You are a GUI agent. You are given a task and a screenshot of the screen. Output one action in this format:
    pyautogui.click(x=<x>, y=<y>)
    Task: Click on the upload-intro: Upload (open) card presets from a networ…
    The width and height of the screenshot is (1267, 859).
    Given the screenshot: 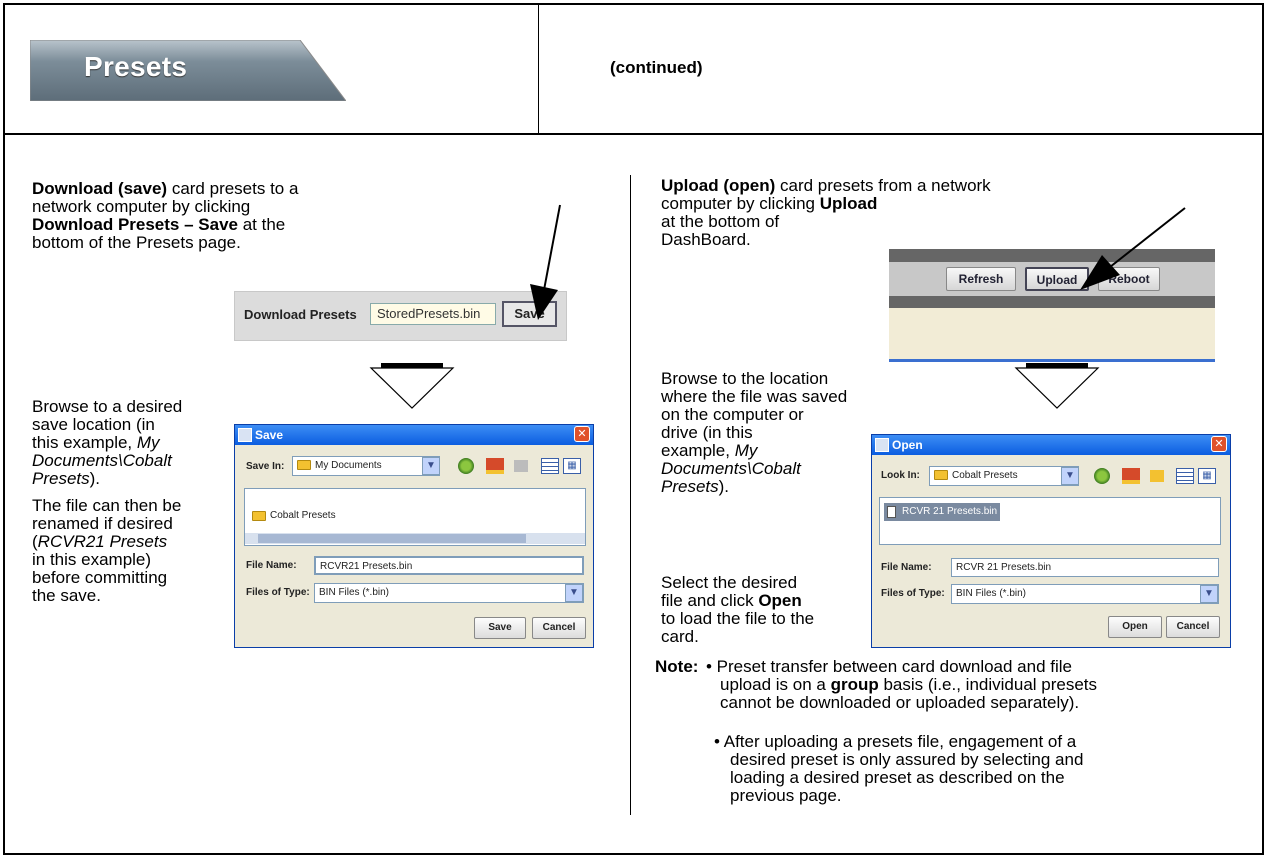 What is the action you would take?
    pyautogui.click(x=826, y=212)
    